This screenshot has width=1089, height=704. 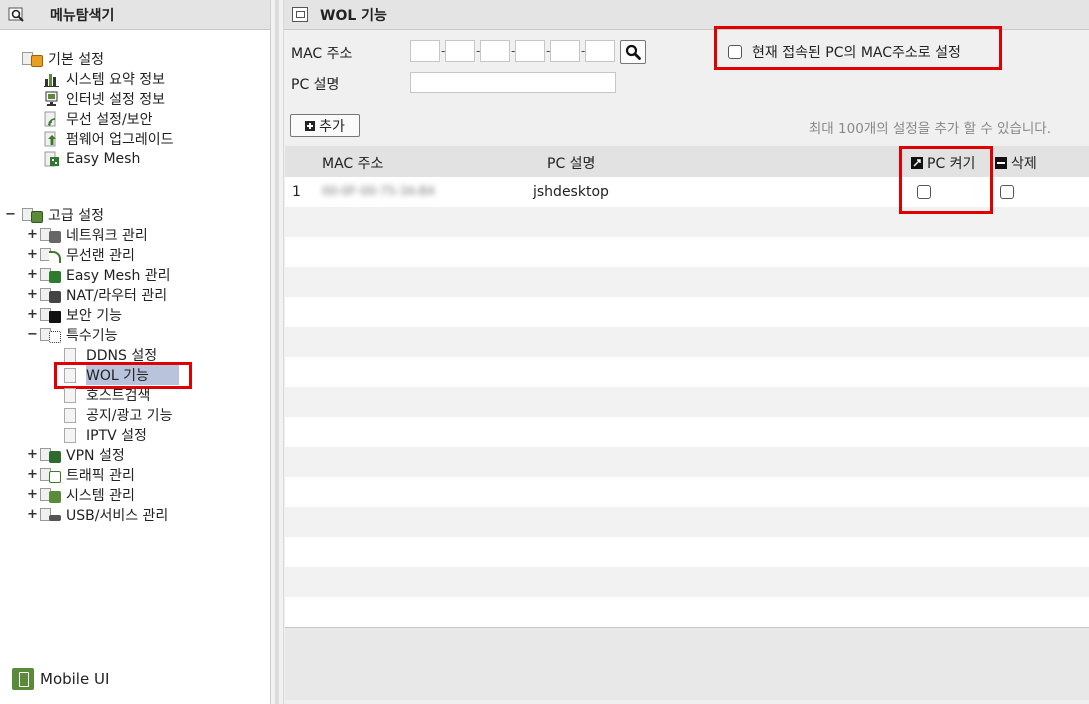 What do you see at coordinates (52, 139) in the screenshot?
I see `upgrade-arrow-icon` at bounding box center [52, 139].